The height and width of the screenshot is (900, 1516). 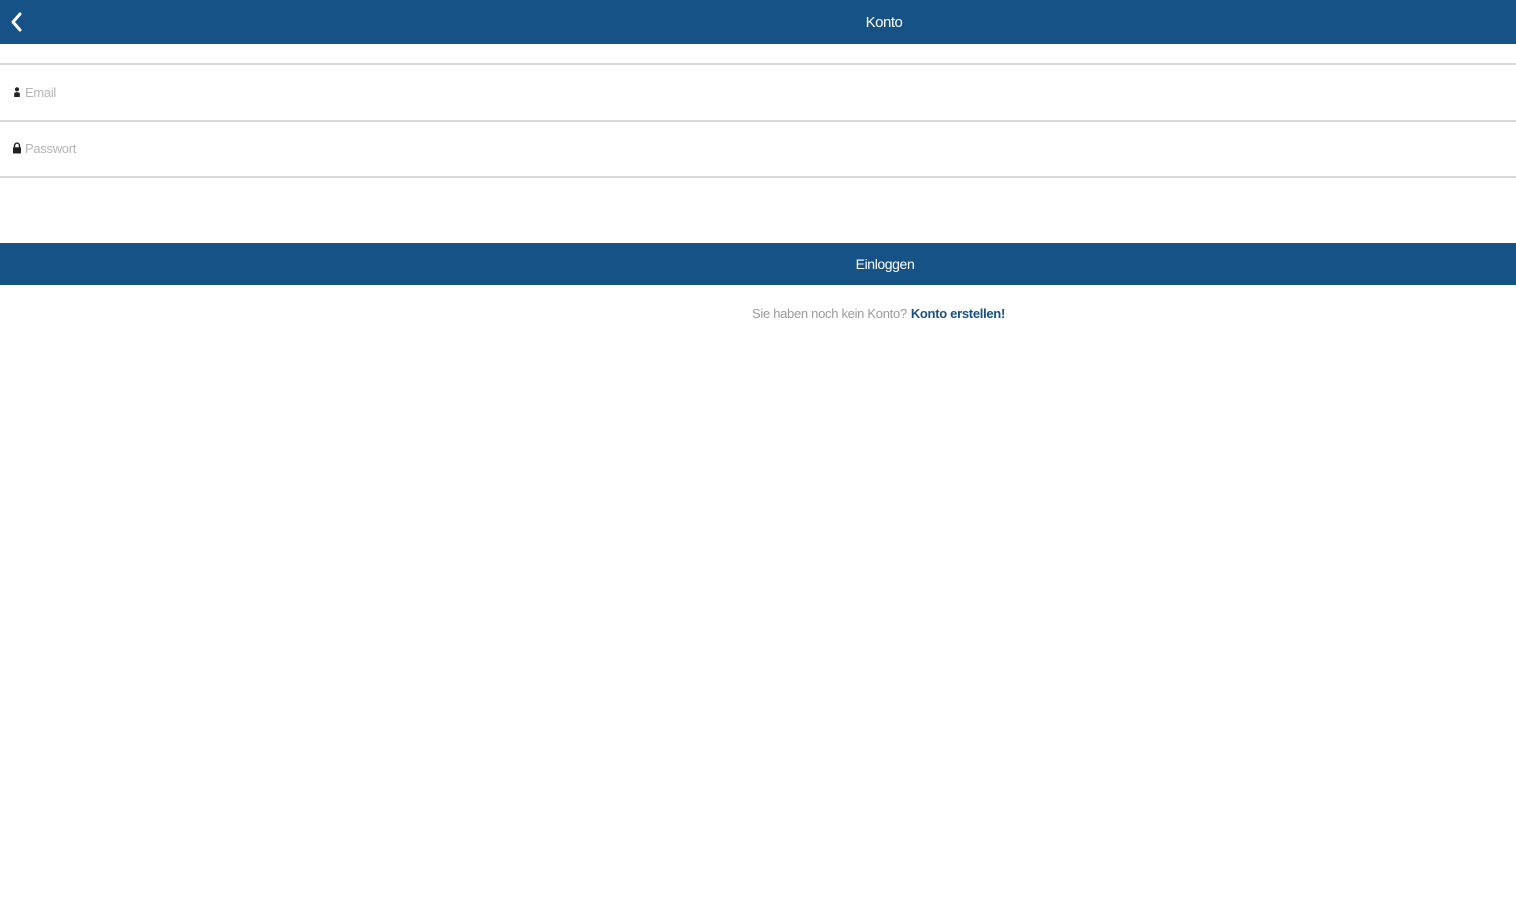 I want to click on app-header: Konto, so click(x=758, y=22).